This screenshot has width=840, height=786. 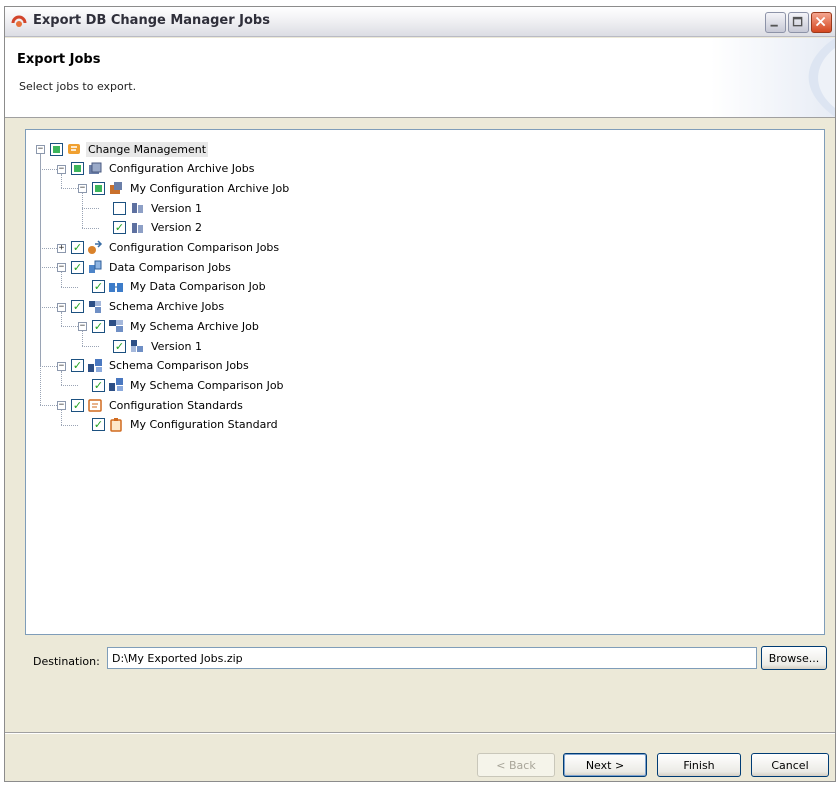 What do you see at coordinates (170, 267) in the screenshot?
I see `tree-node-label: Data Comparison Jobs` at bounding box center [170, 267].